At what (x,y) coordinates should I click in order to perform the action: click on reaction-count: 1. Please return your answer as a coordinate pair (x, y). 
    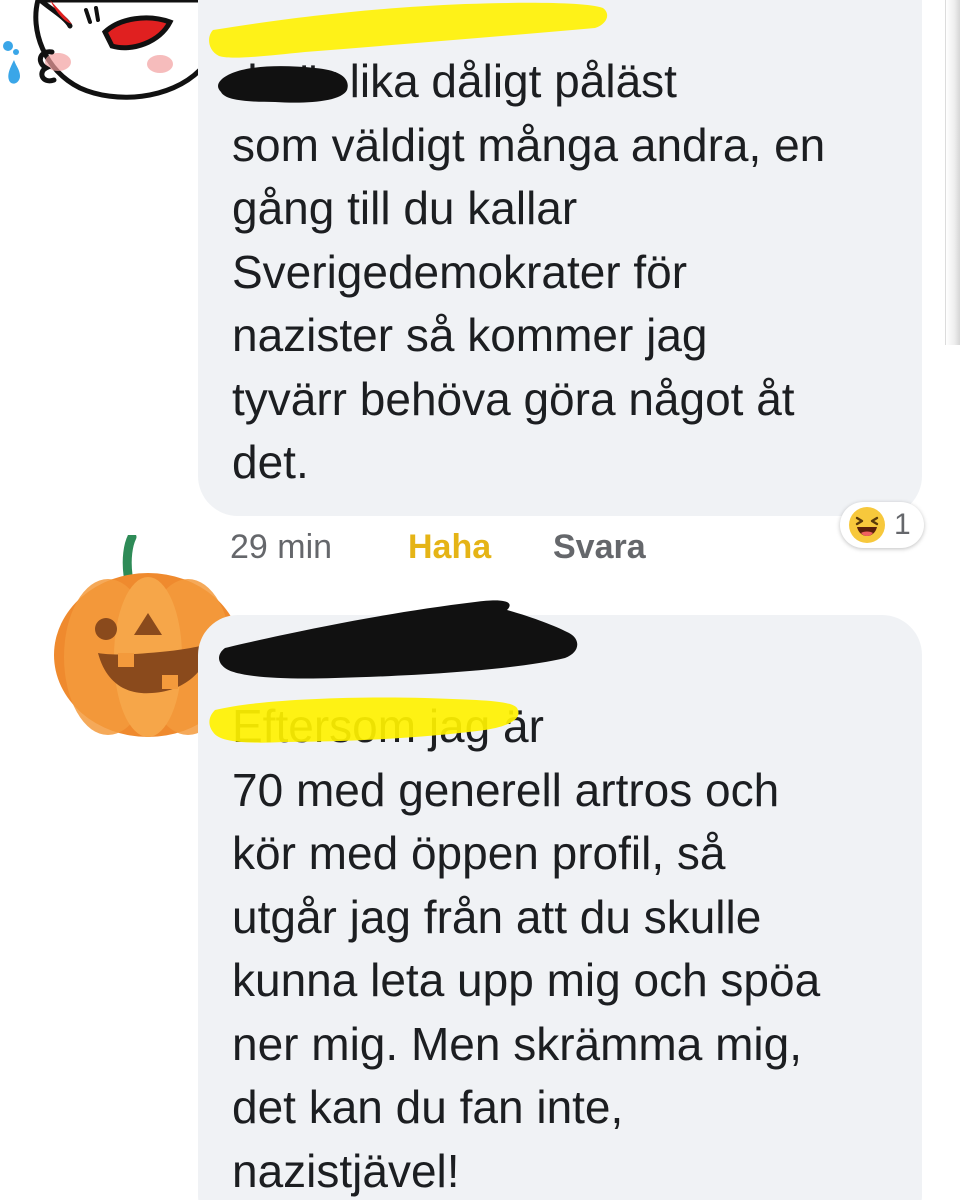
    Looking at the image, I should click on (902, 524).